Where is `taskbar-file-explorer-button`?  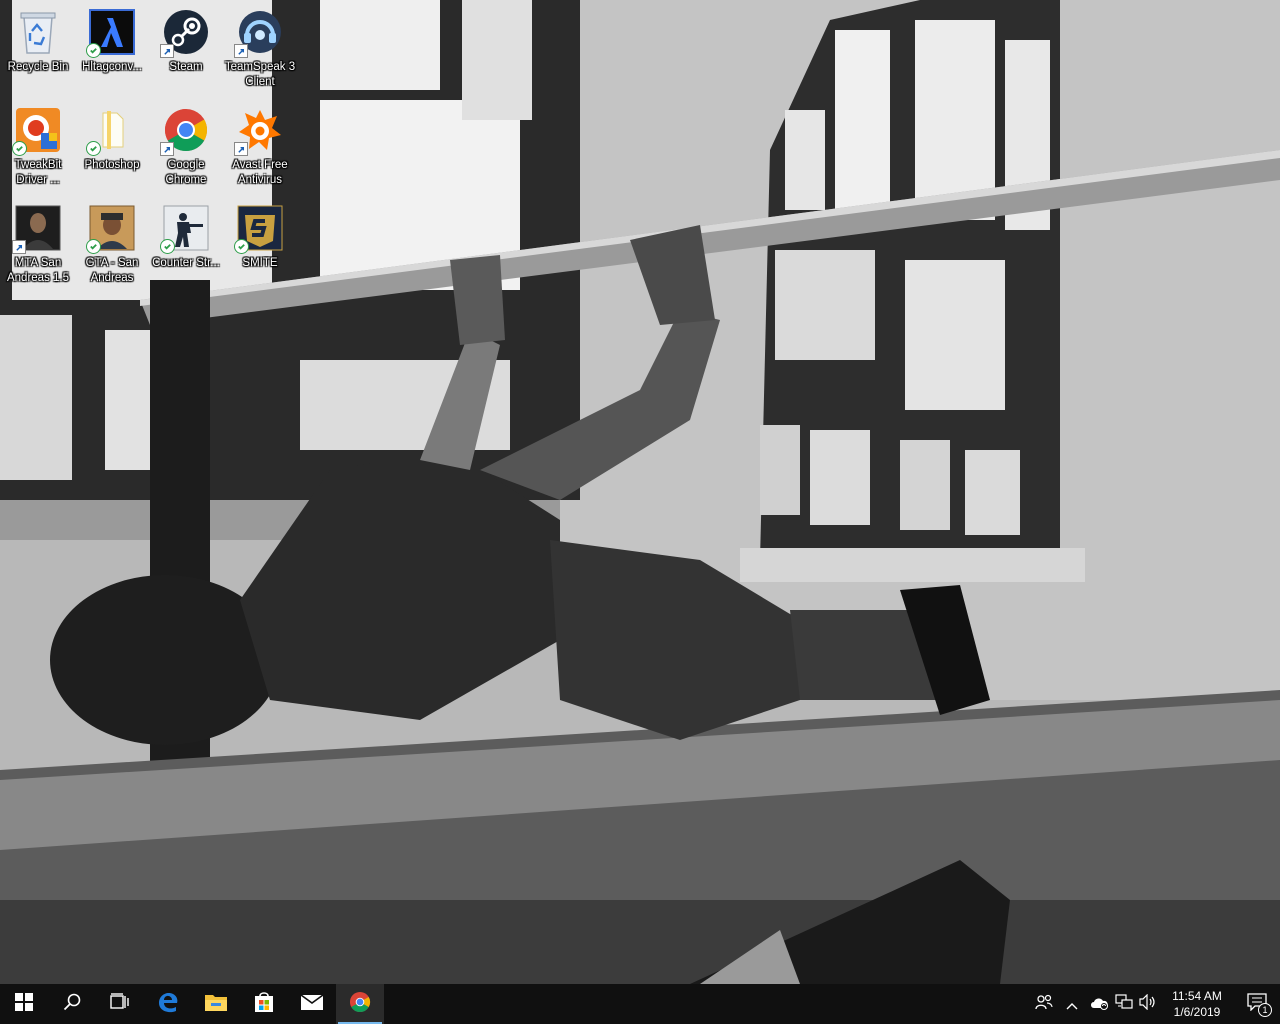
taskbar-file-explorer-button is located at coordinates (216, 1004).